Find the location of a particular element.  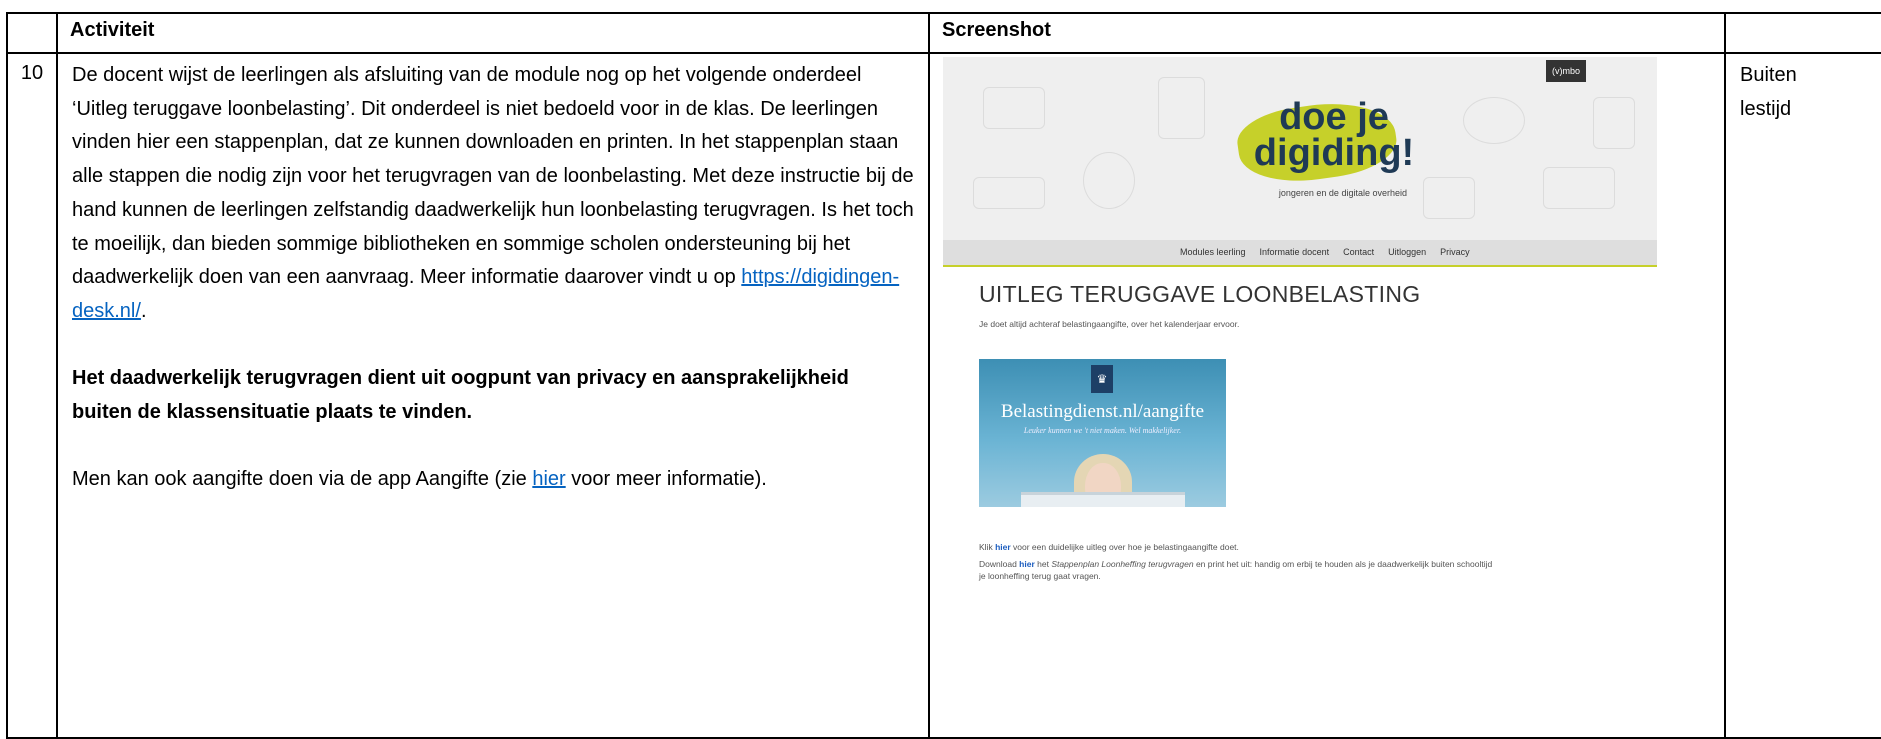

site-page-title: UITLEG TERUGGAVE LOONBELASTING is located at coordinates (1200, 294).